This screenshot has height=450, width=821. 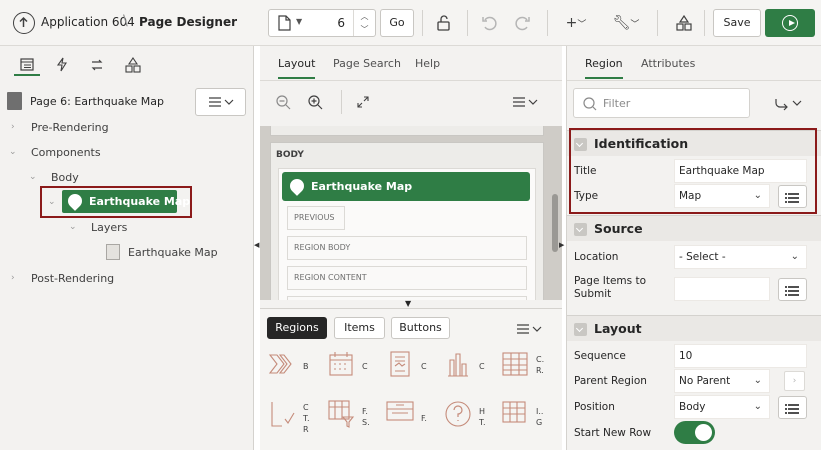 What do you see at coordinates (66, 152) in the screenshot?
I see `tree-components: Components` at bounding box center [66, 152].